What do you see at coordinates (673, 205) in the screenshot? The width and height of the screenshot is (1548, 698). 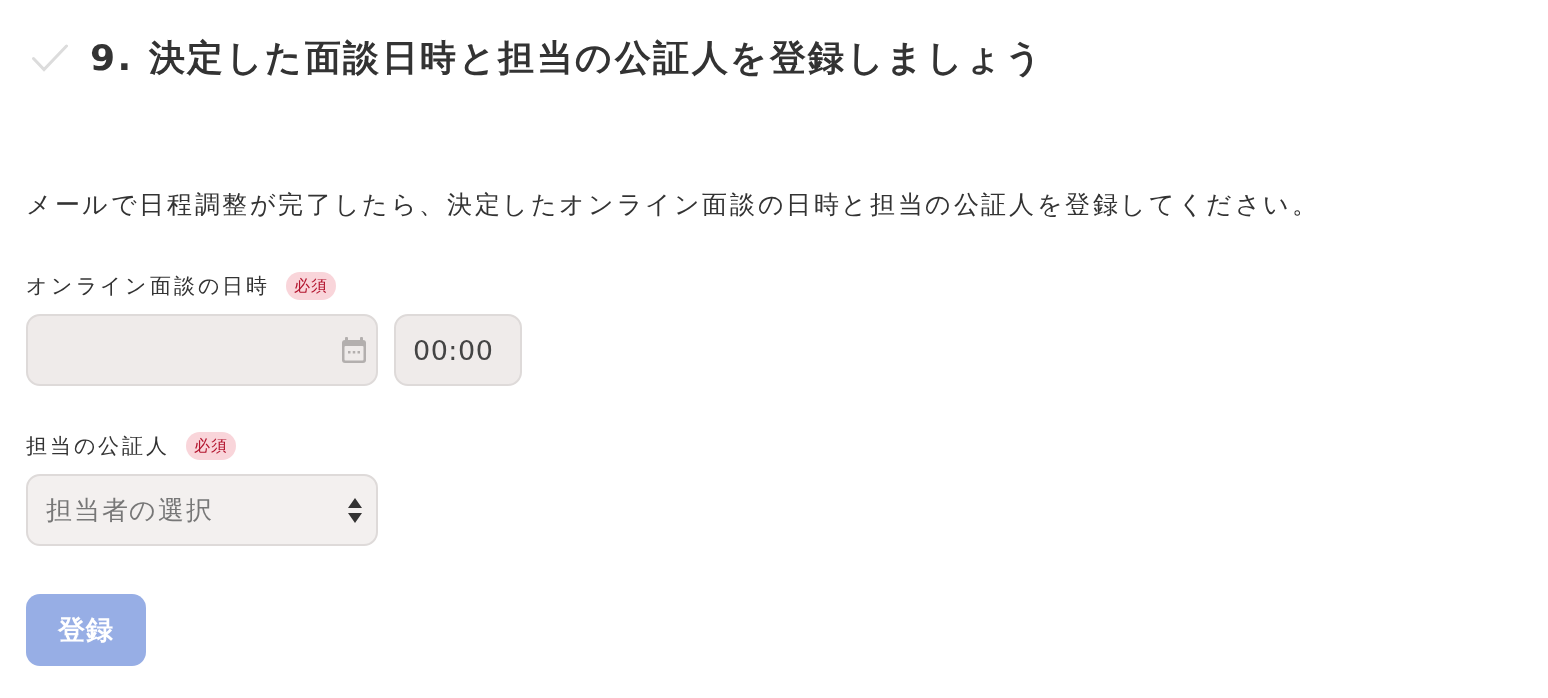 I see `instruction-text: メールで日程調整が完了したら、決定したオンライン面談の日時と担当の公証人を登録してください。` at bounding box center [673, 205].